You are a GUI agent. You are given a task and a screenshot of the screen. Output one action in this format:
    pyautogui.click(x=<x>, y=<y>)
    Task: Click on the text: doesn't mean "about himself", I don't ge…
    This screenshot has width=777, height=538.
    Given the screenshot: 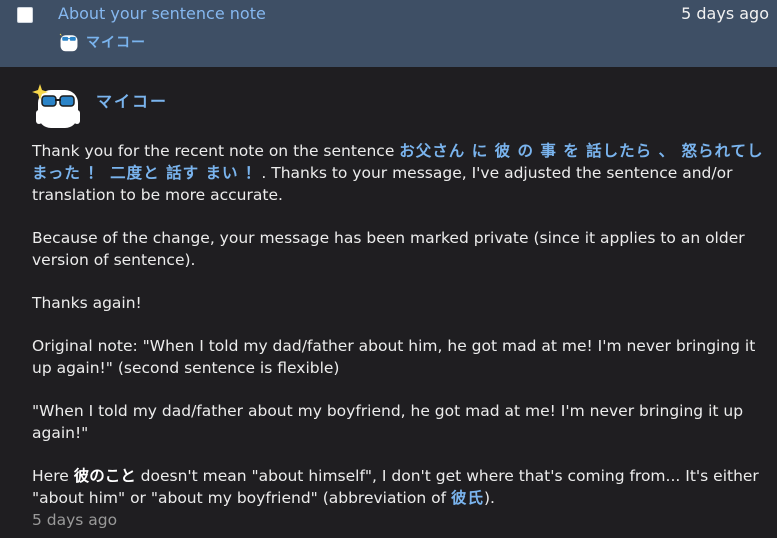 What is the action you would take?
    pyautogui.click(x=395, y=487)
    